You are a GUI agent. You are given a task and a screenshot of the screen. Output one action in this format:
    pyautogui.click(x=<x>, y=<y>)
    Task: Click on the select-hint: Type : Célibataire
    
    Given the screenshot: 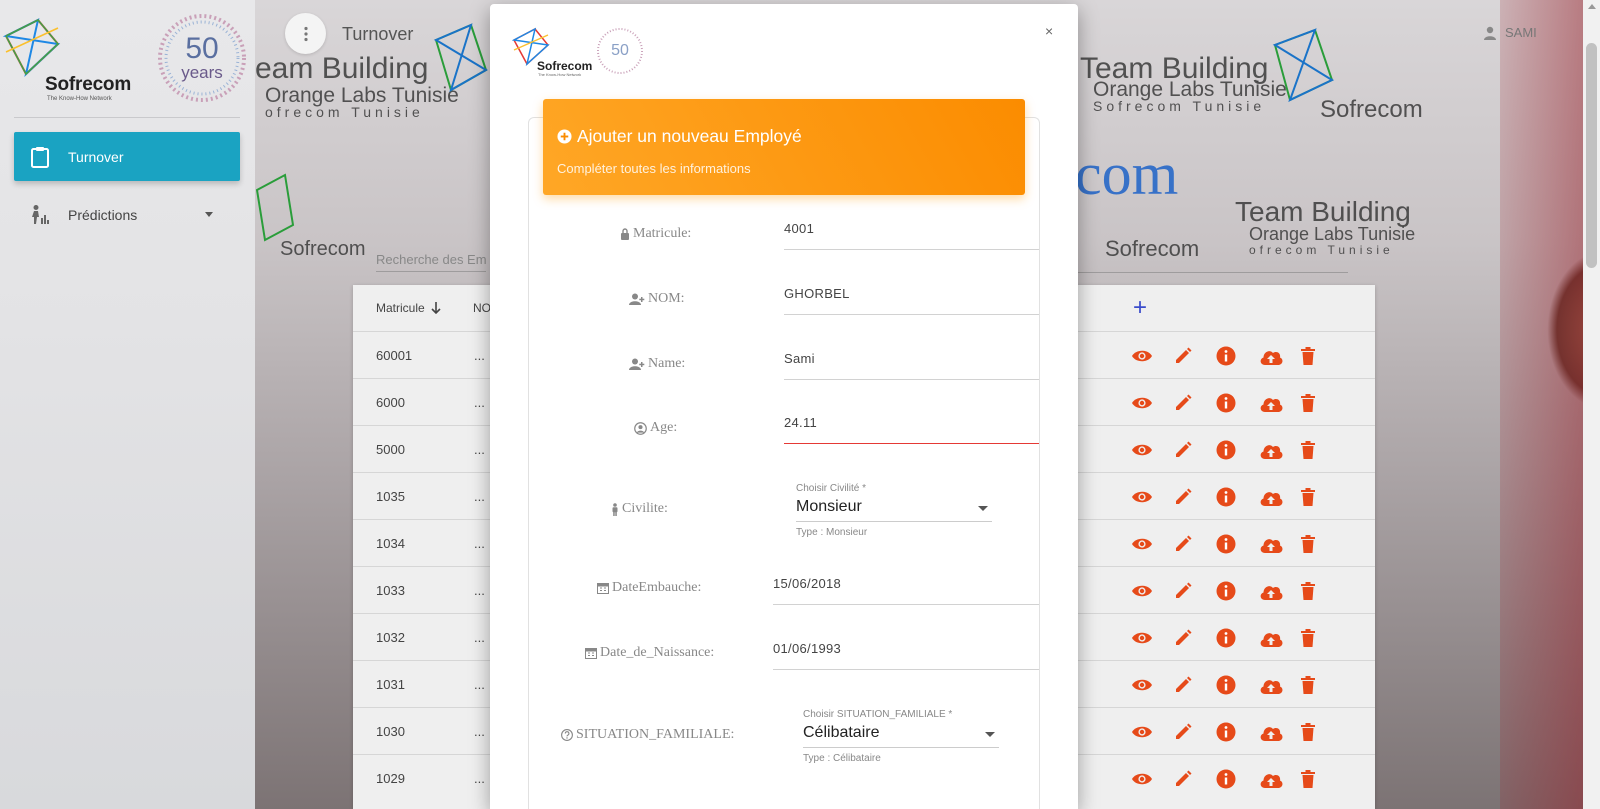 What is the action you would take?
    pyautogui.click(x=842, y=758)
    